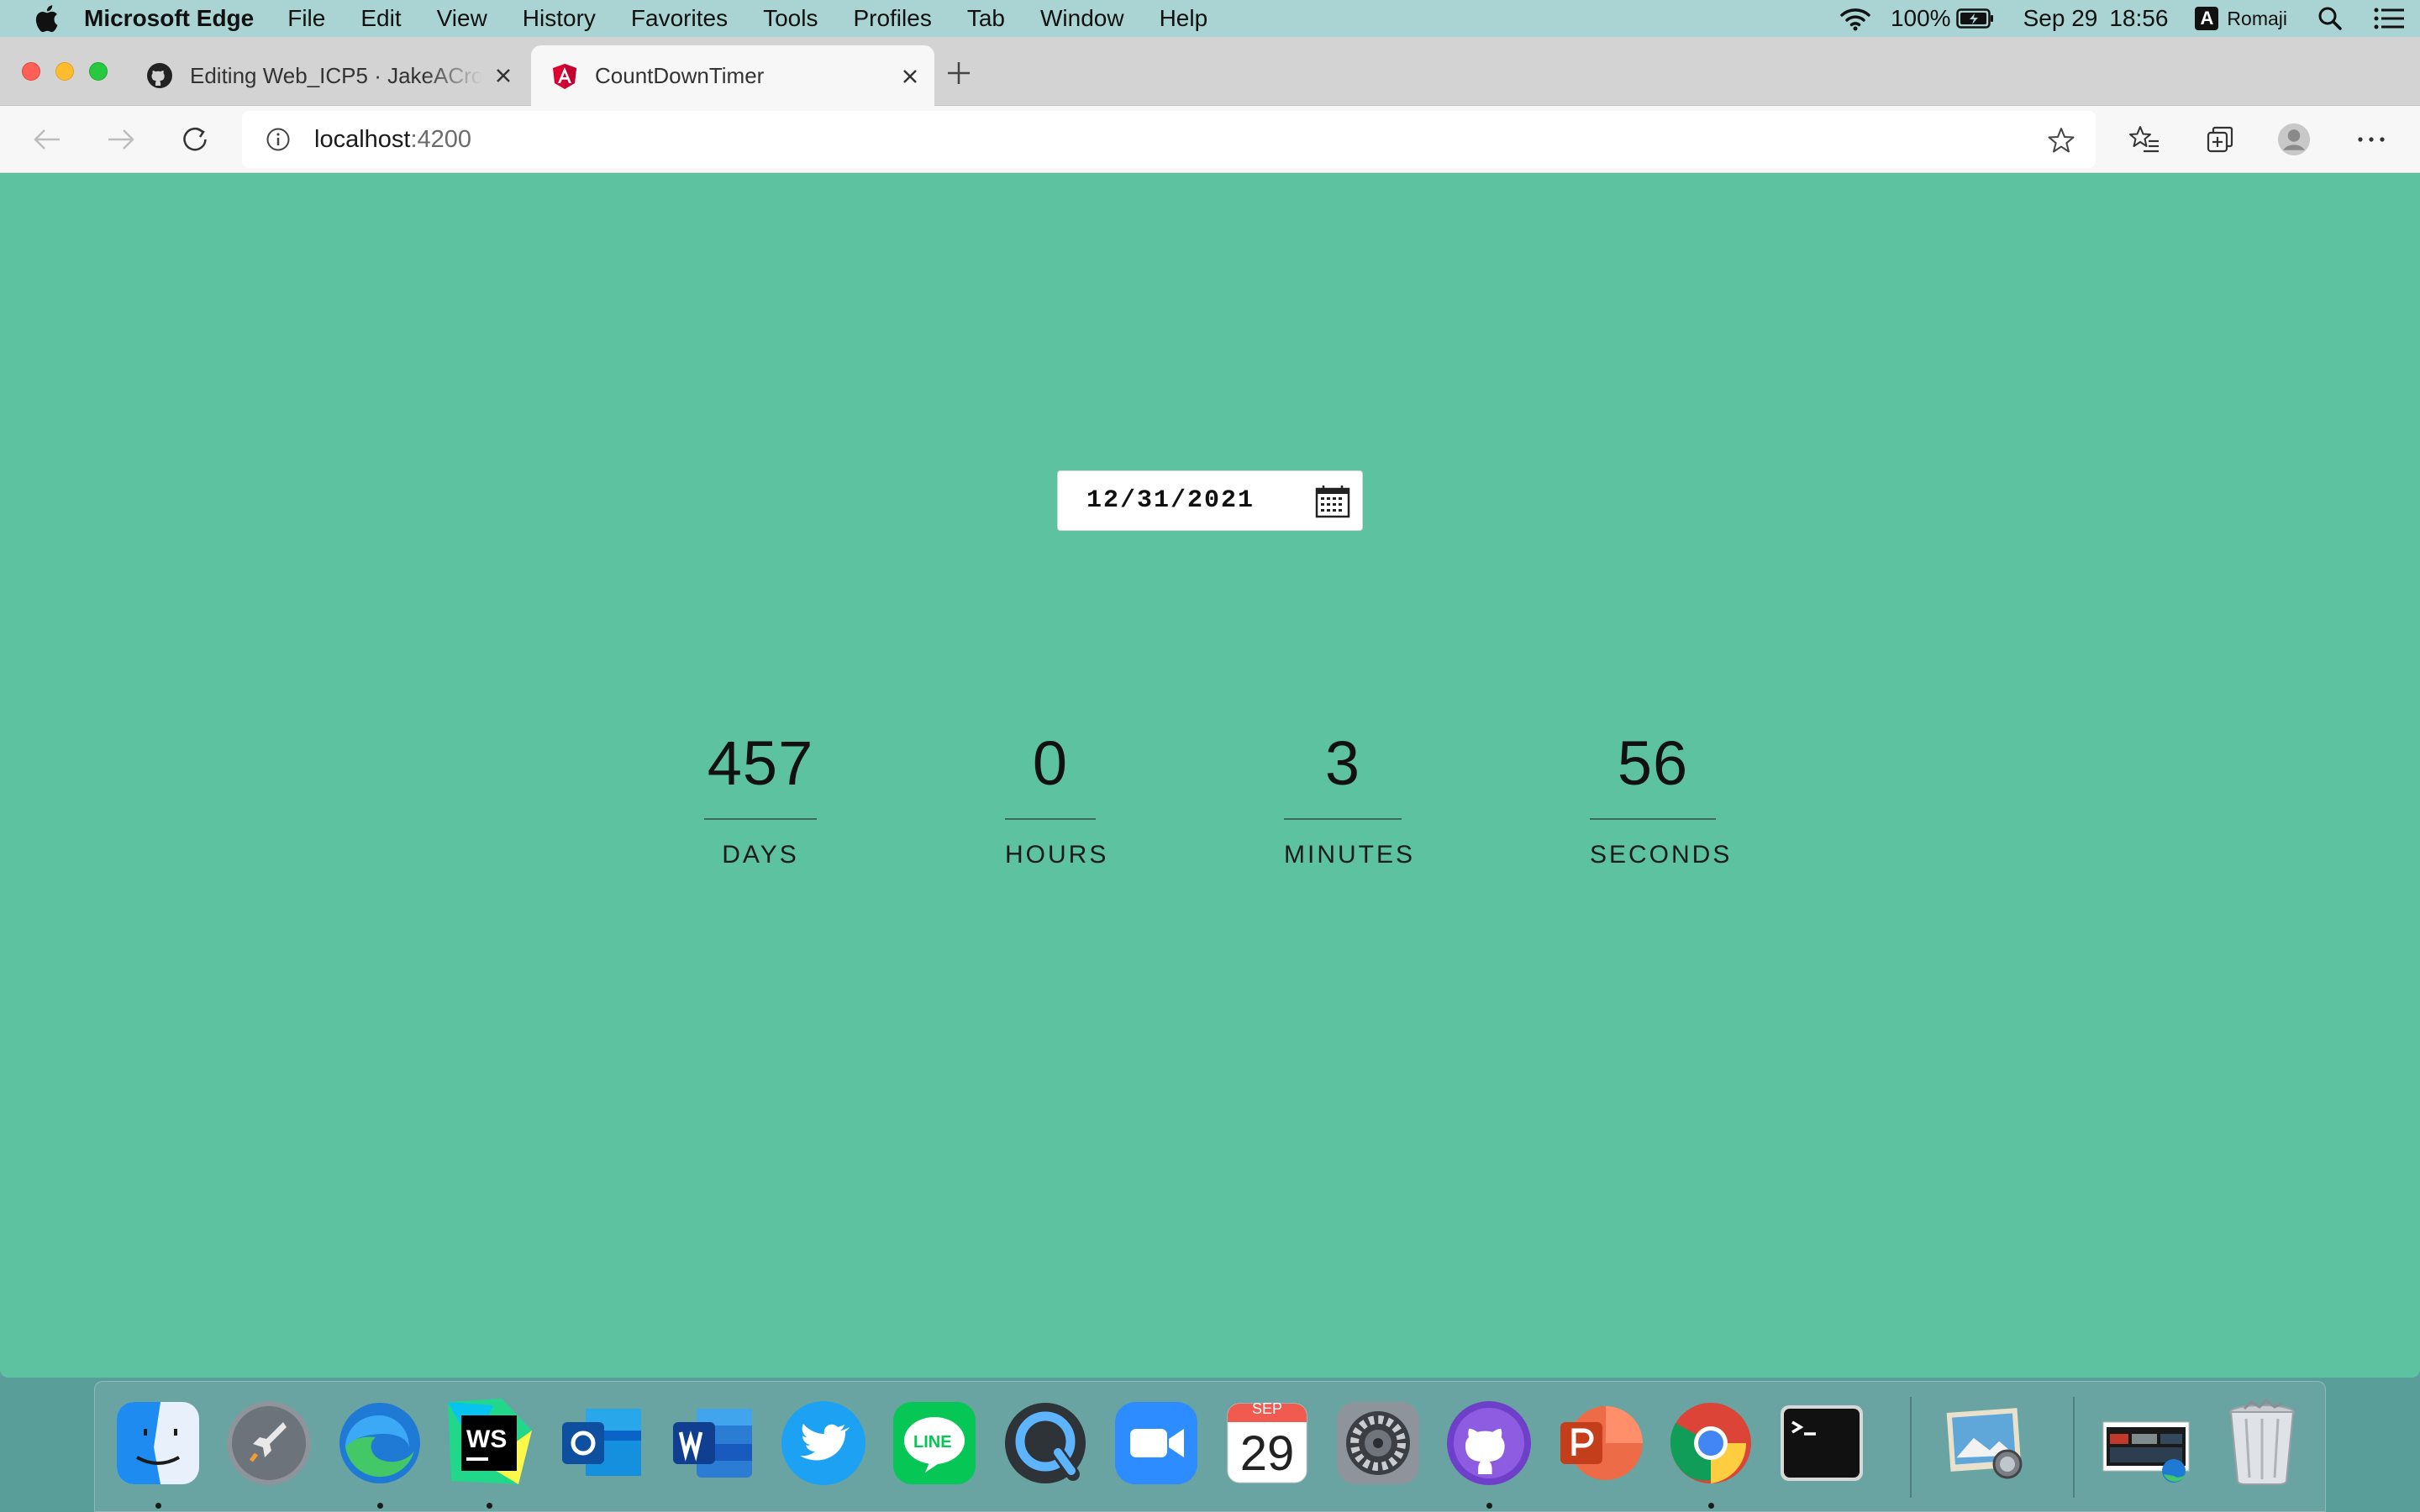 The image size is (2420, 1512). I want to click on system-preferences-icon, so click(1378, 1443).